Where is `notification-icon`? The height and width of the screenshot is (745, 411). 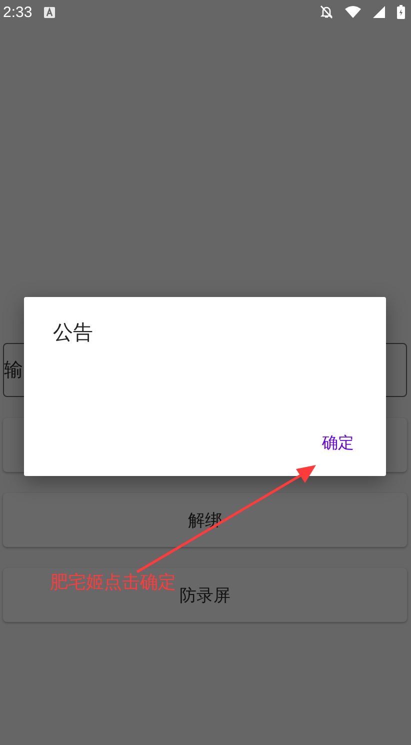 notification-icon is located at coordinates (50, 12).